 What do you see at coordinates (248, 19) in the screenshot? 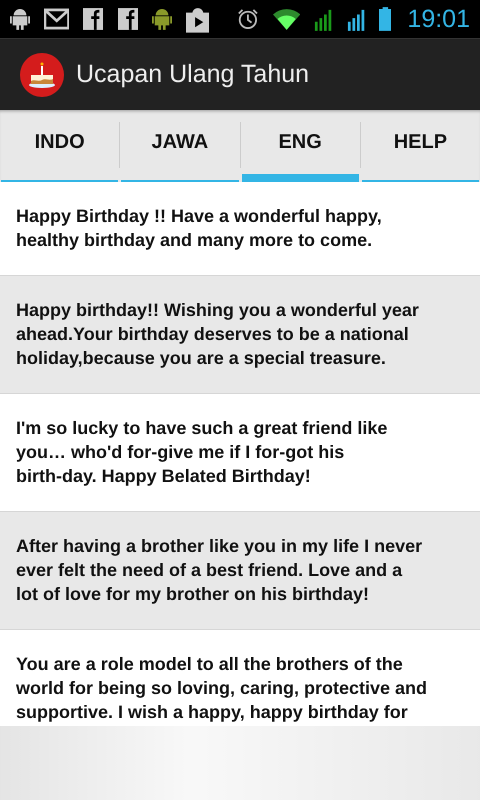
I see `alarm-icon` at bounding box center [248, 19].